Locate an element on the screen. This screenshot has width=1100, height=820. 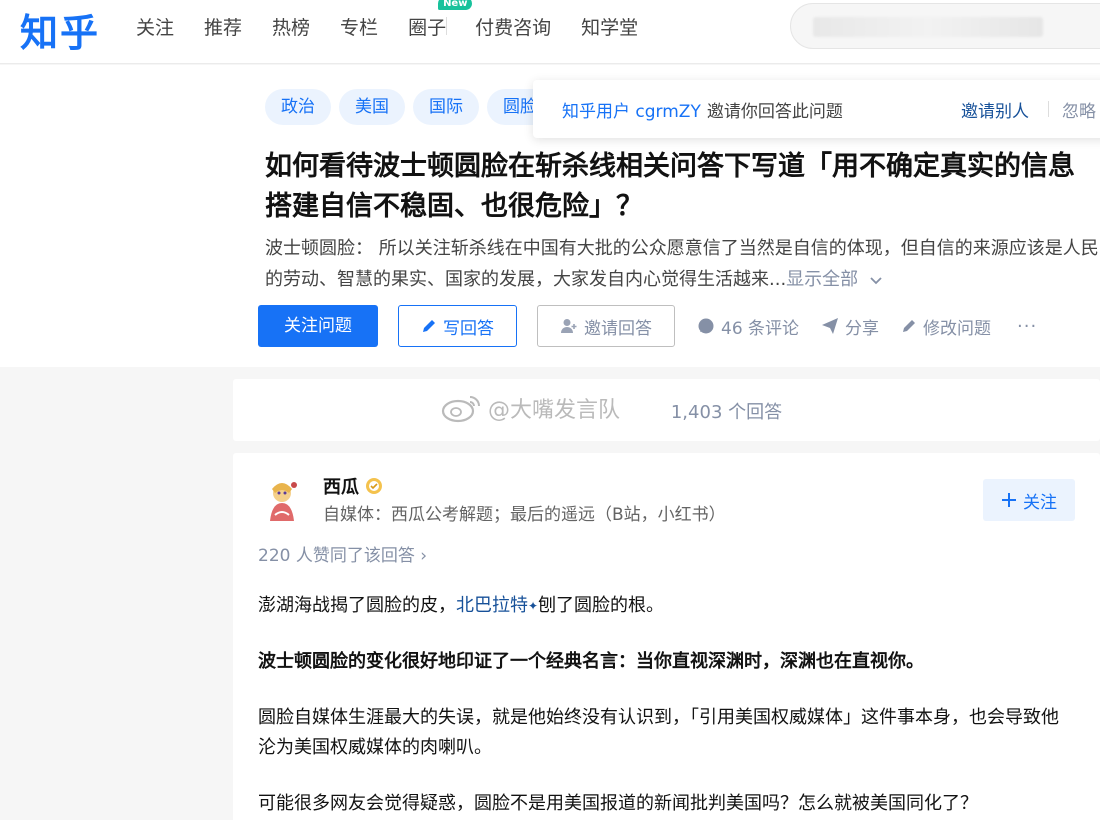
chevron-down-icon is located at coordinates (876, 281).